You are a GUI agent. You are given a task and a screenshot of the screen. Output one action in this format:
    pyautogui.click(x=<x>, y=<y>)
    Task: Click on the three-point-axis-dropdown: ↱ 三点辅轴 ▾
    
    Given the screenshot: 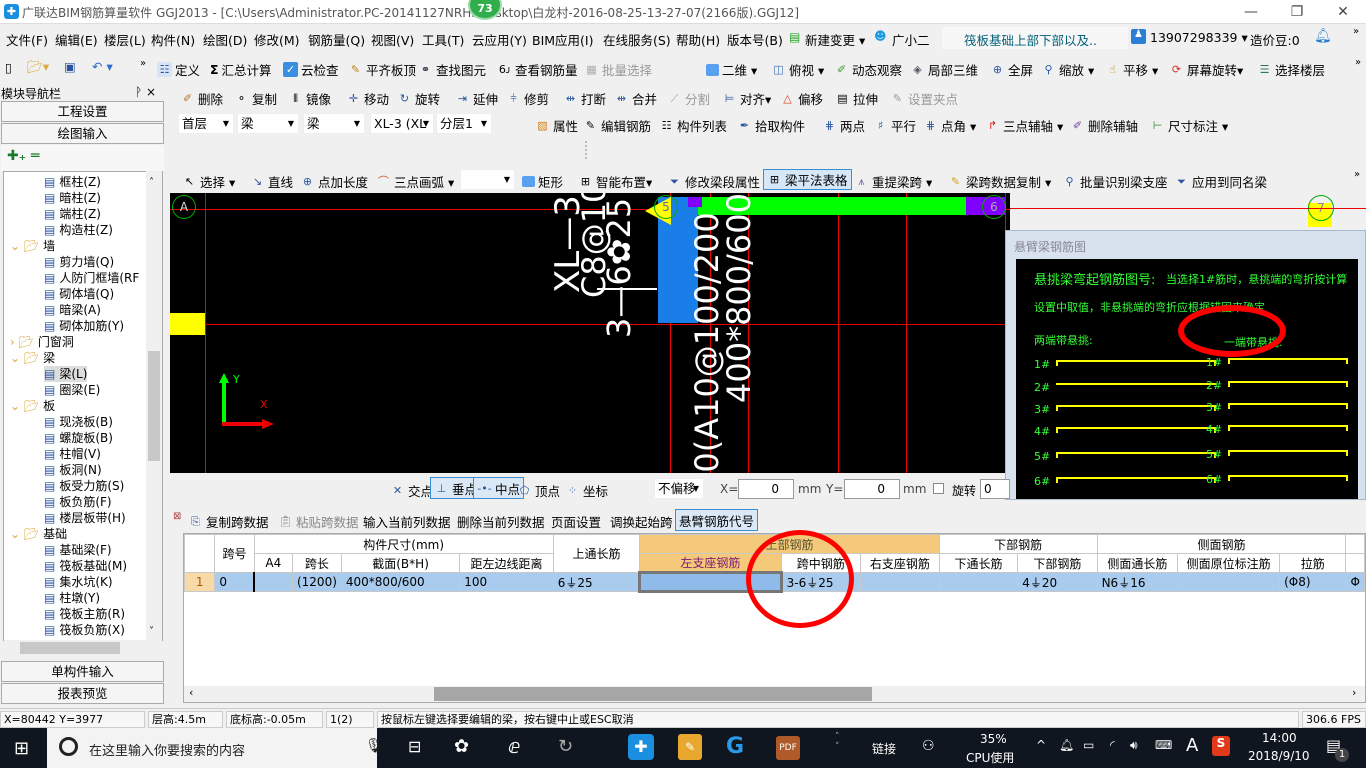 What is the action you would take?
    pyautogui.click(x=1024, y=125)
    